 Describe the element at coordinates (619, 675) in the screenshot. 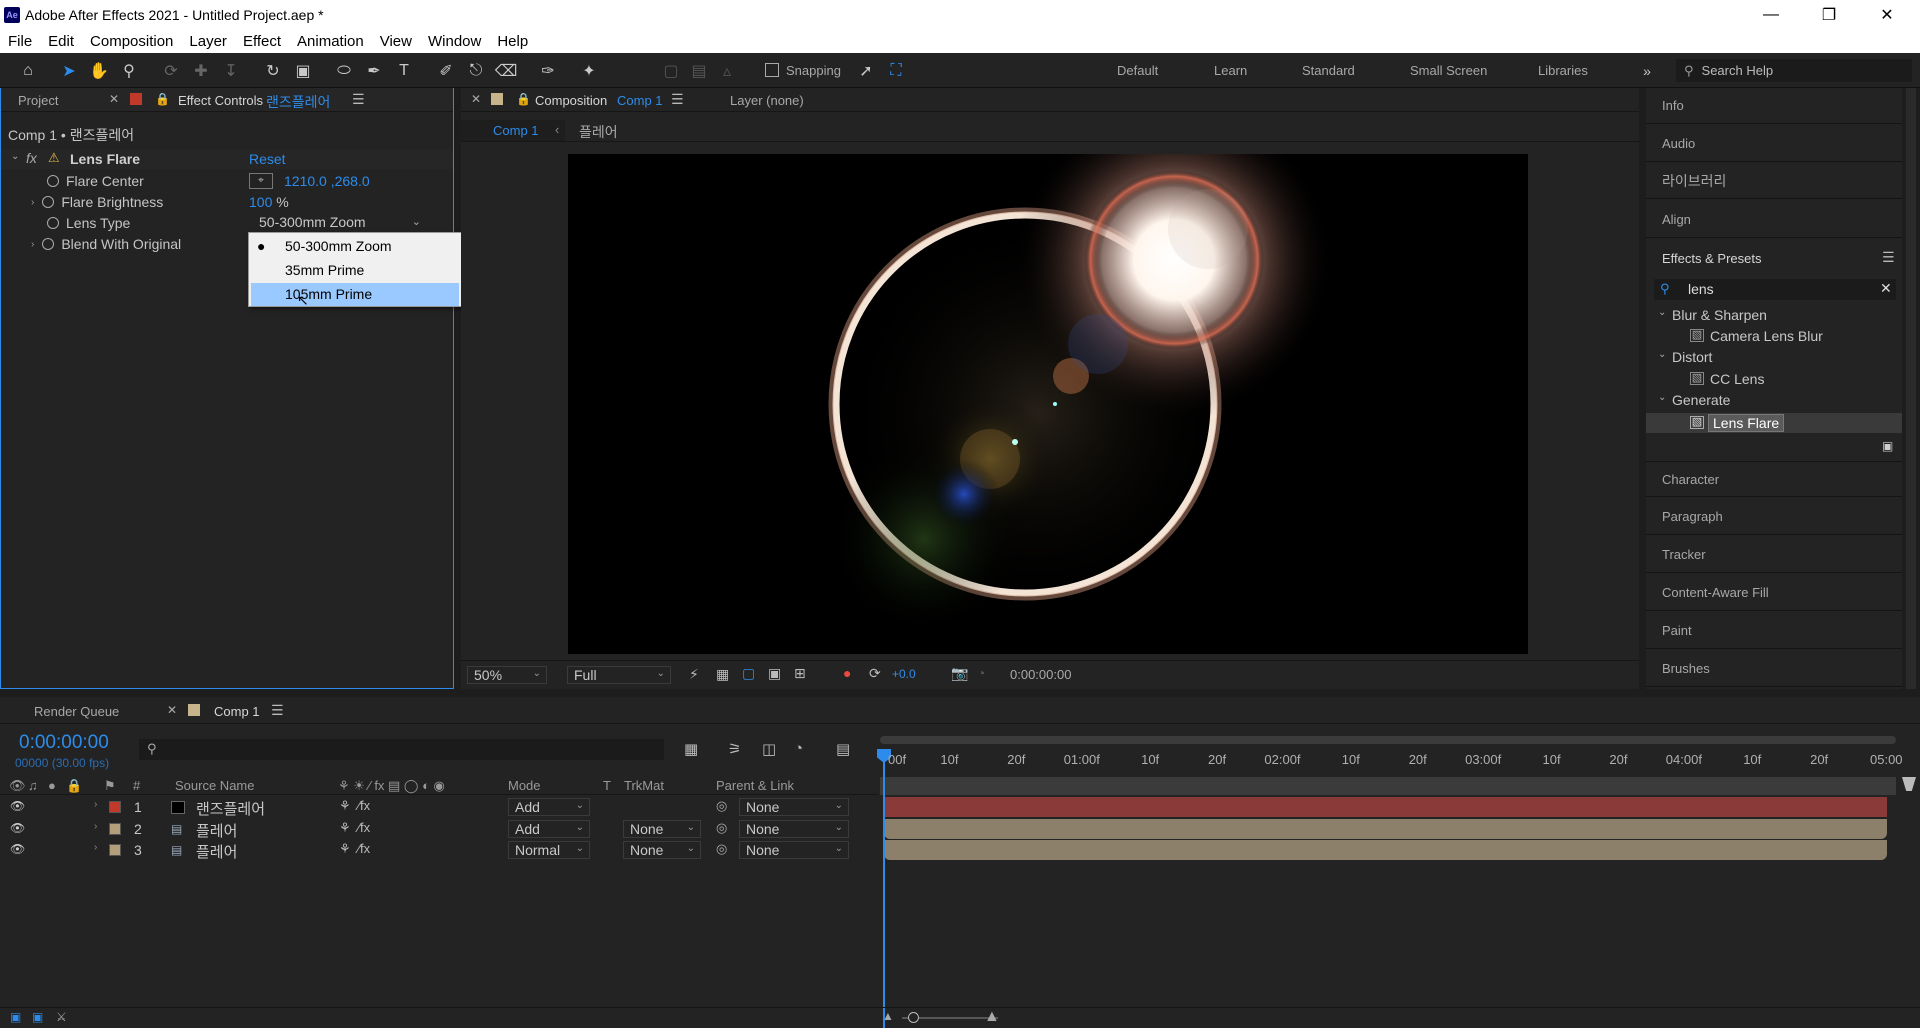

I see `resolution-select: Full ⌄` at that location.